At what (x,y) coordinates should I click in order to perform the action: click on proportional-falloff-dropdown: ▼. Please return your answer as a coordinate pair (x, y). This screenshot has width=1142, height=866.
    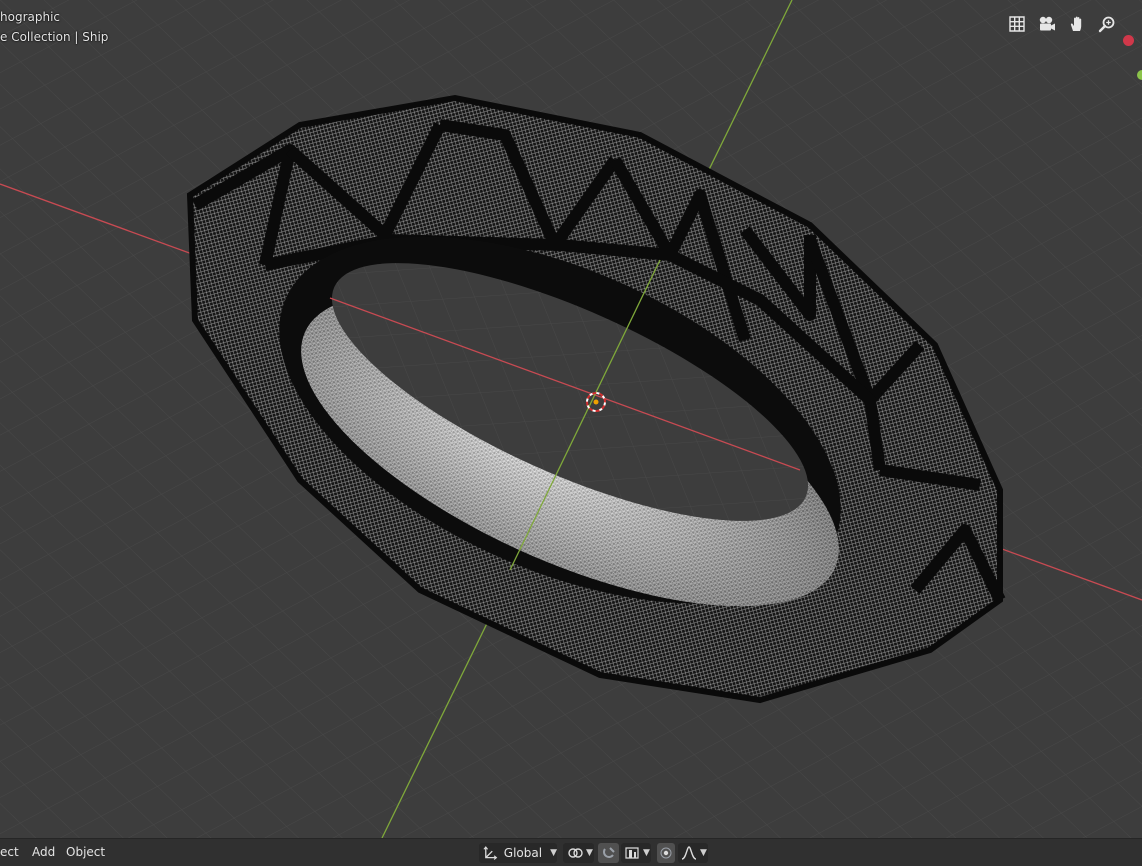
    Looking at the image, I should click on (693, 853).